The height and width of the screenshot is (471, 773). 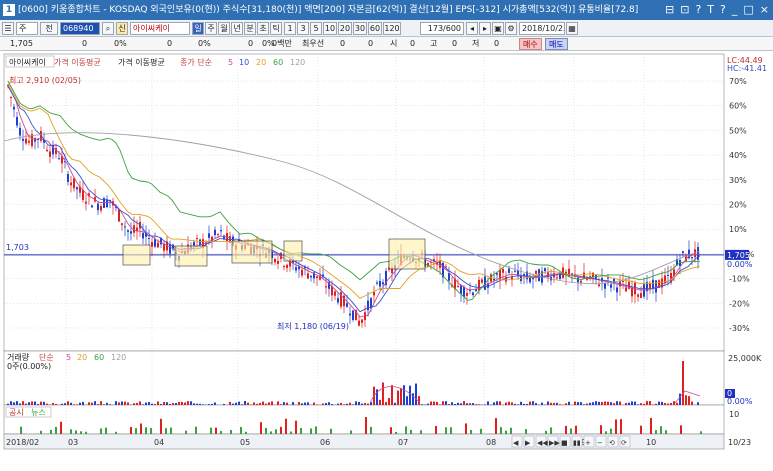 What do you see at coordinates (330, 28) in the screenshot?
I see `interval-10-button: 10` at bounding box center [330, 28].